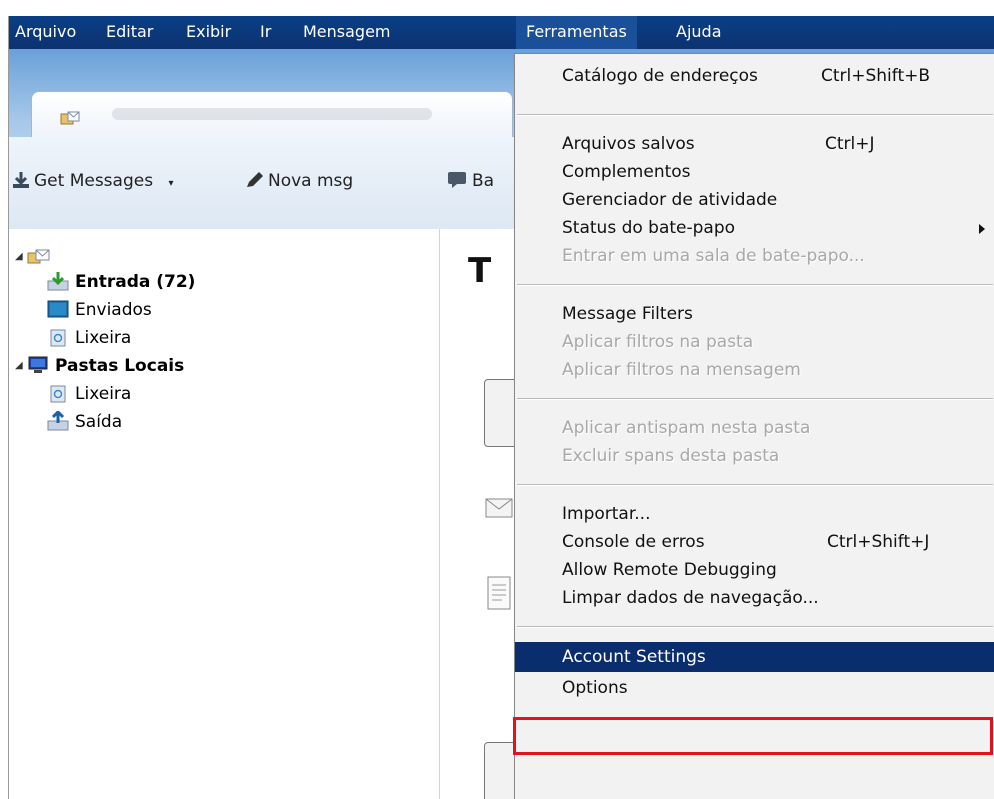 The image size is (994, 799). What do you see at coordinates (686, 428) in the screenshot?
I see `menu-item-label: Aplicar antispam nesta pasta` at bounding box center [686, 428].